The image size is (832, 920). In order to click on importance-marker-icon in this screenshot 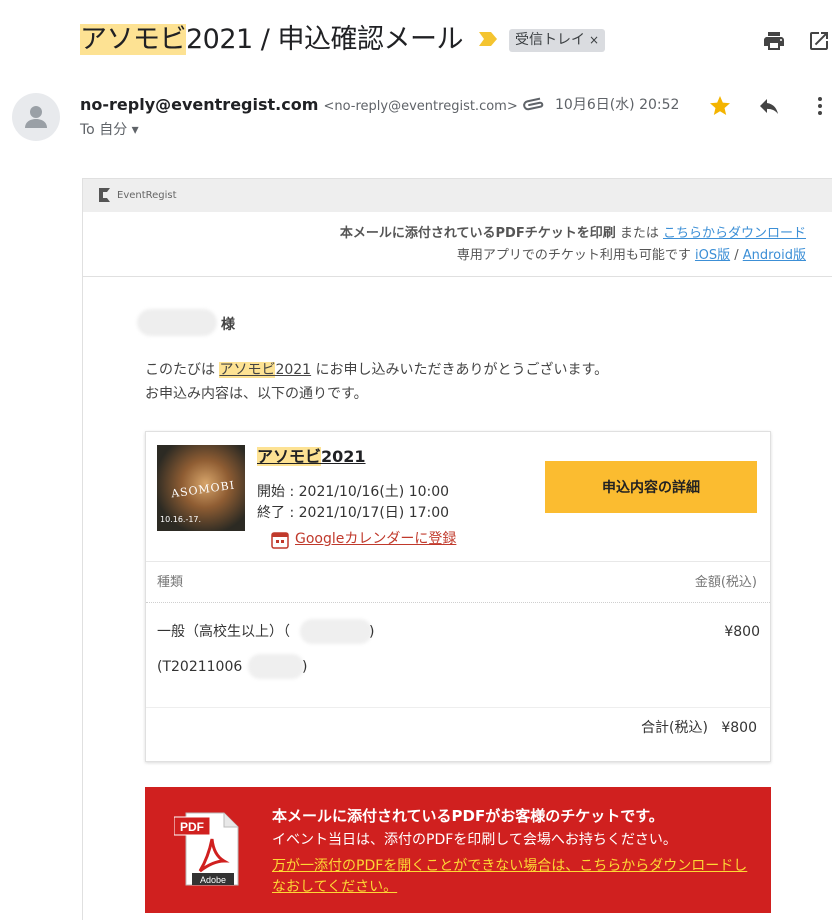, I will do `click(488, 39)`.